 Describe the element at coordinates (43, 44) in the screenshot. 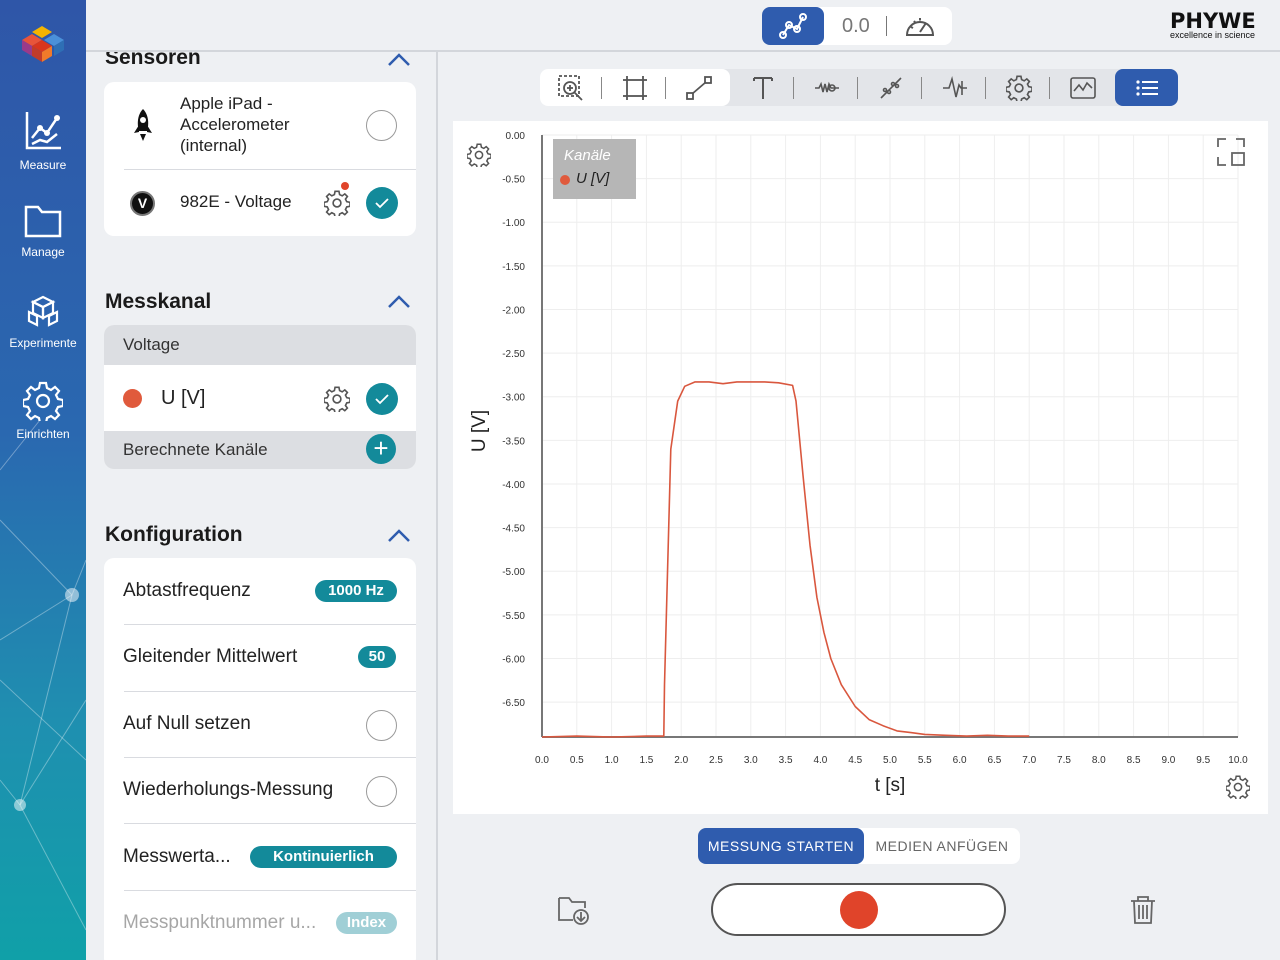

I see `app-logo` at that location.